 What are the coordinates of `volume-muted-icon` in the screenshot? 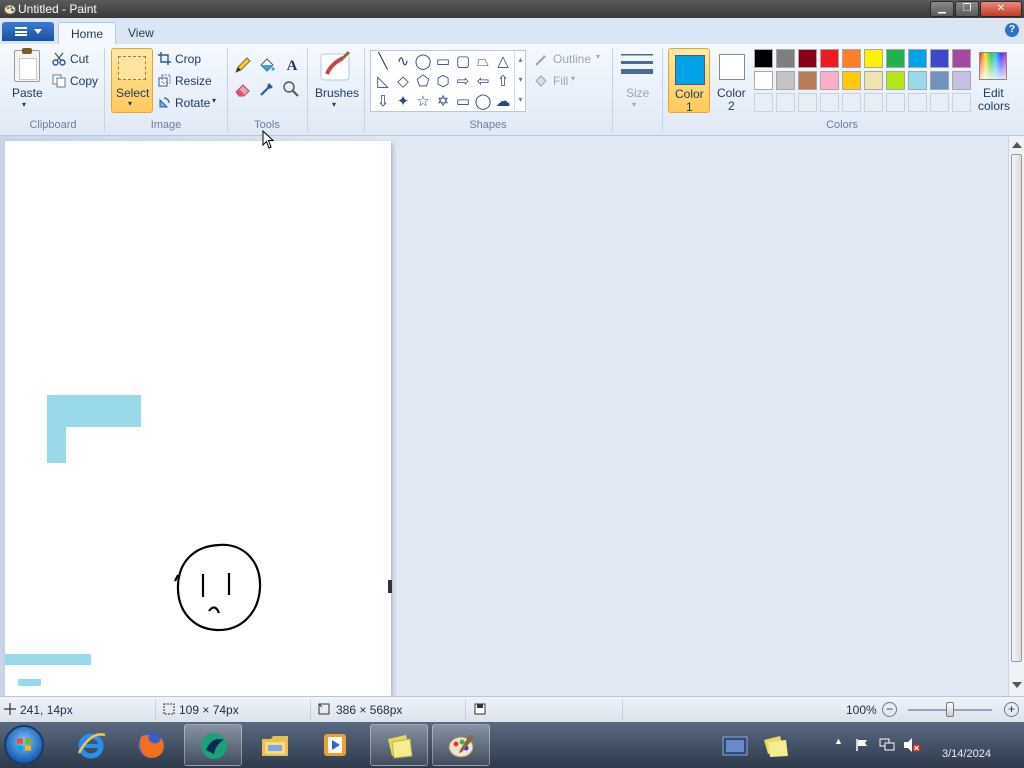 It's located at (912, 745).